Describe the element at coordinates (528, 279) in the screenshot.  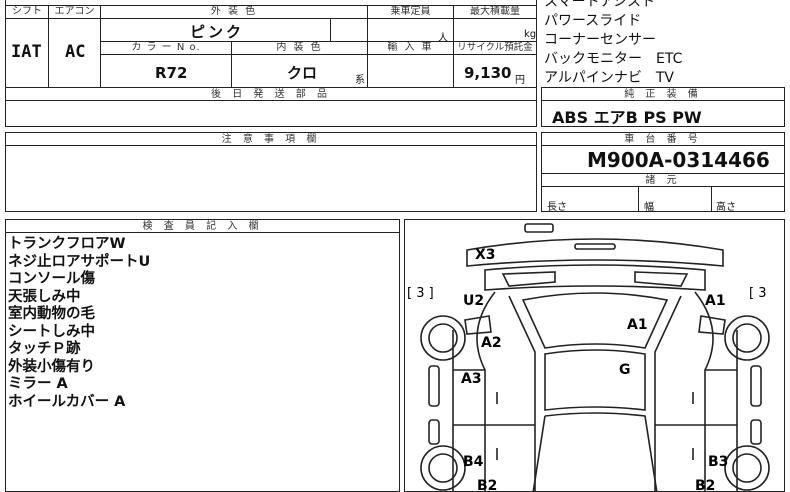
I see `headlight-left` at that location.